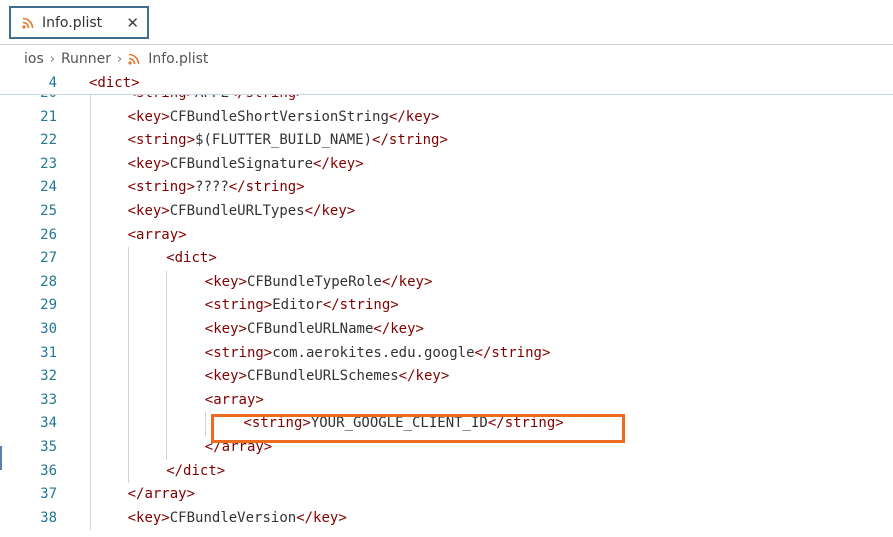  Describe the element at coordinates (48, 234) in the screenshot. I see `line-number: 26` at that location.